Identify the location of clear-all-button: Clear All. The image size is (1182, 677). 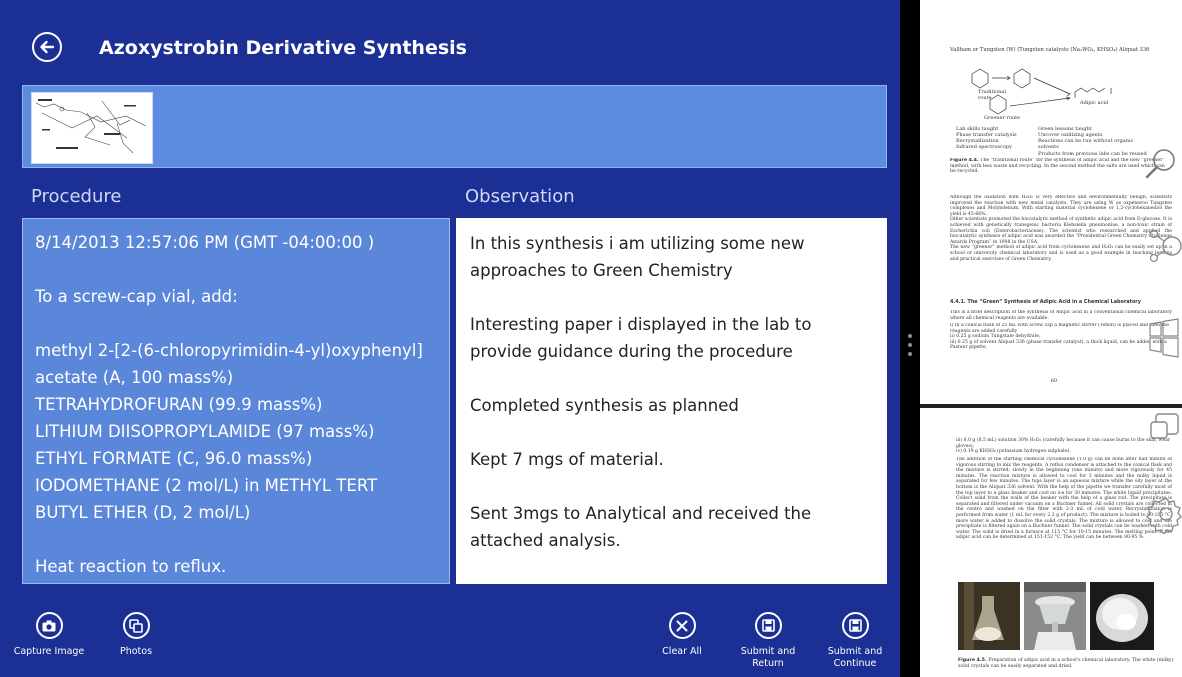
(682, 635).